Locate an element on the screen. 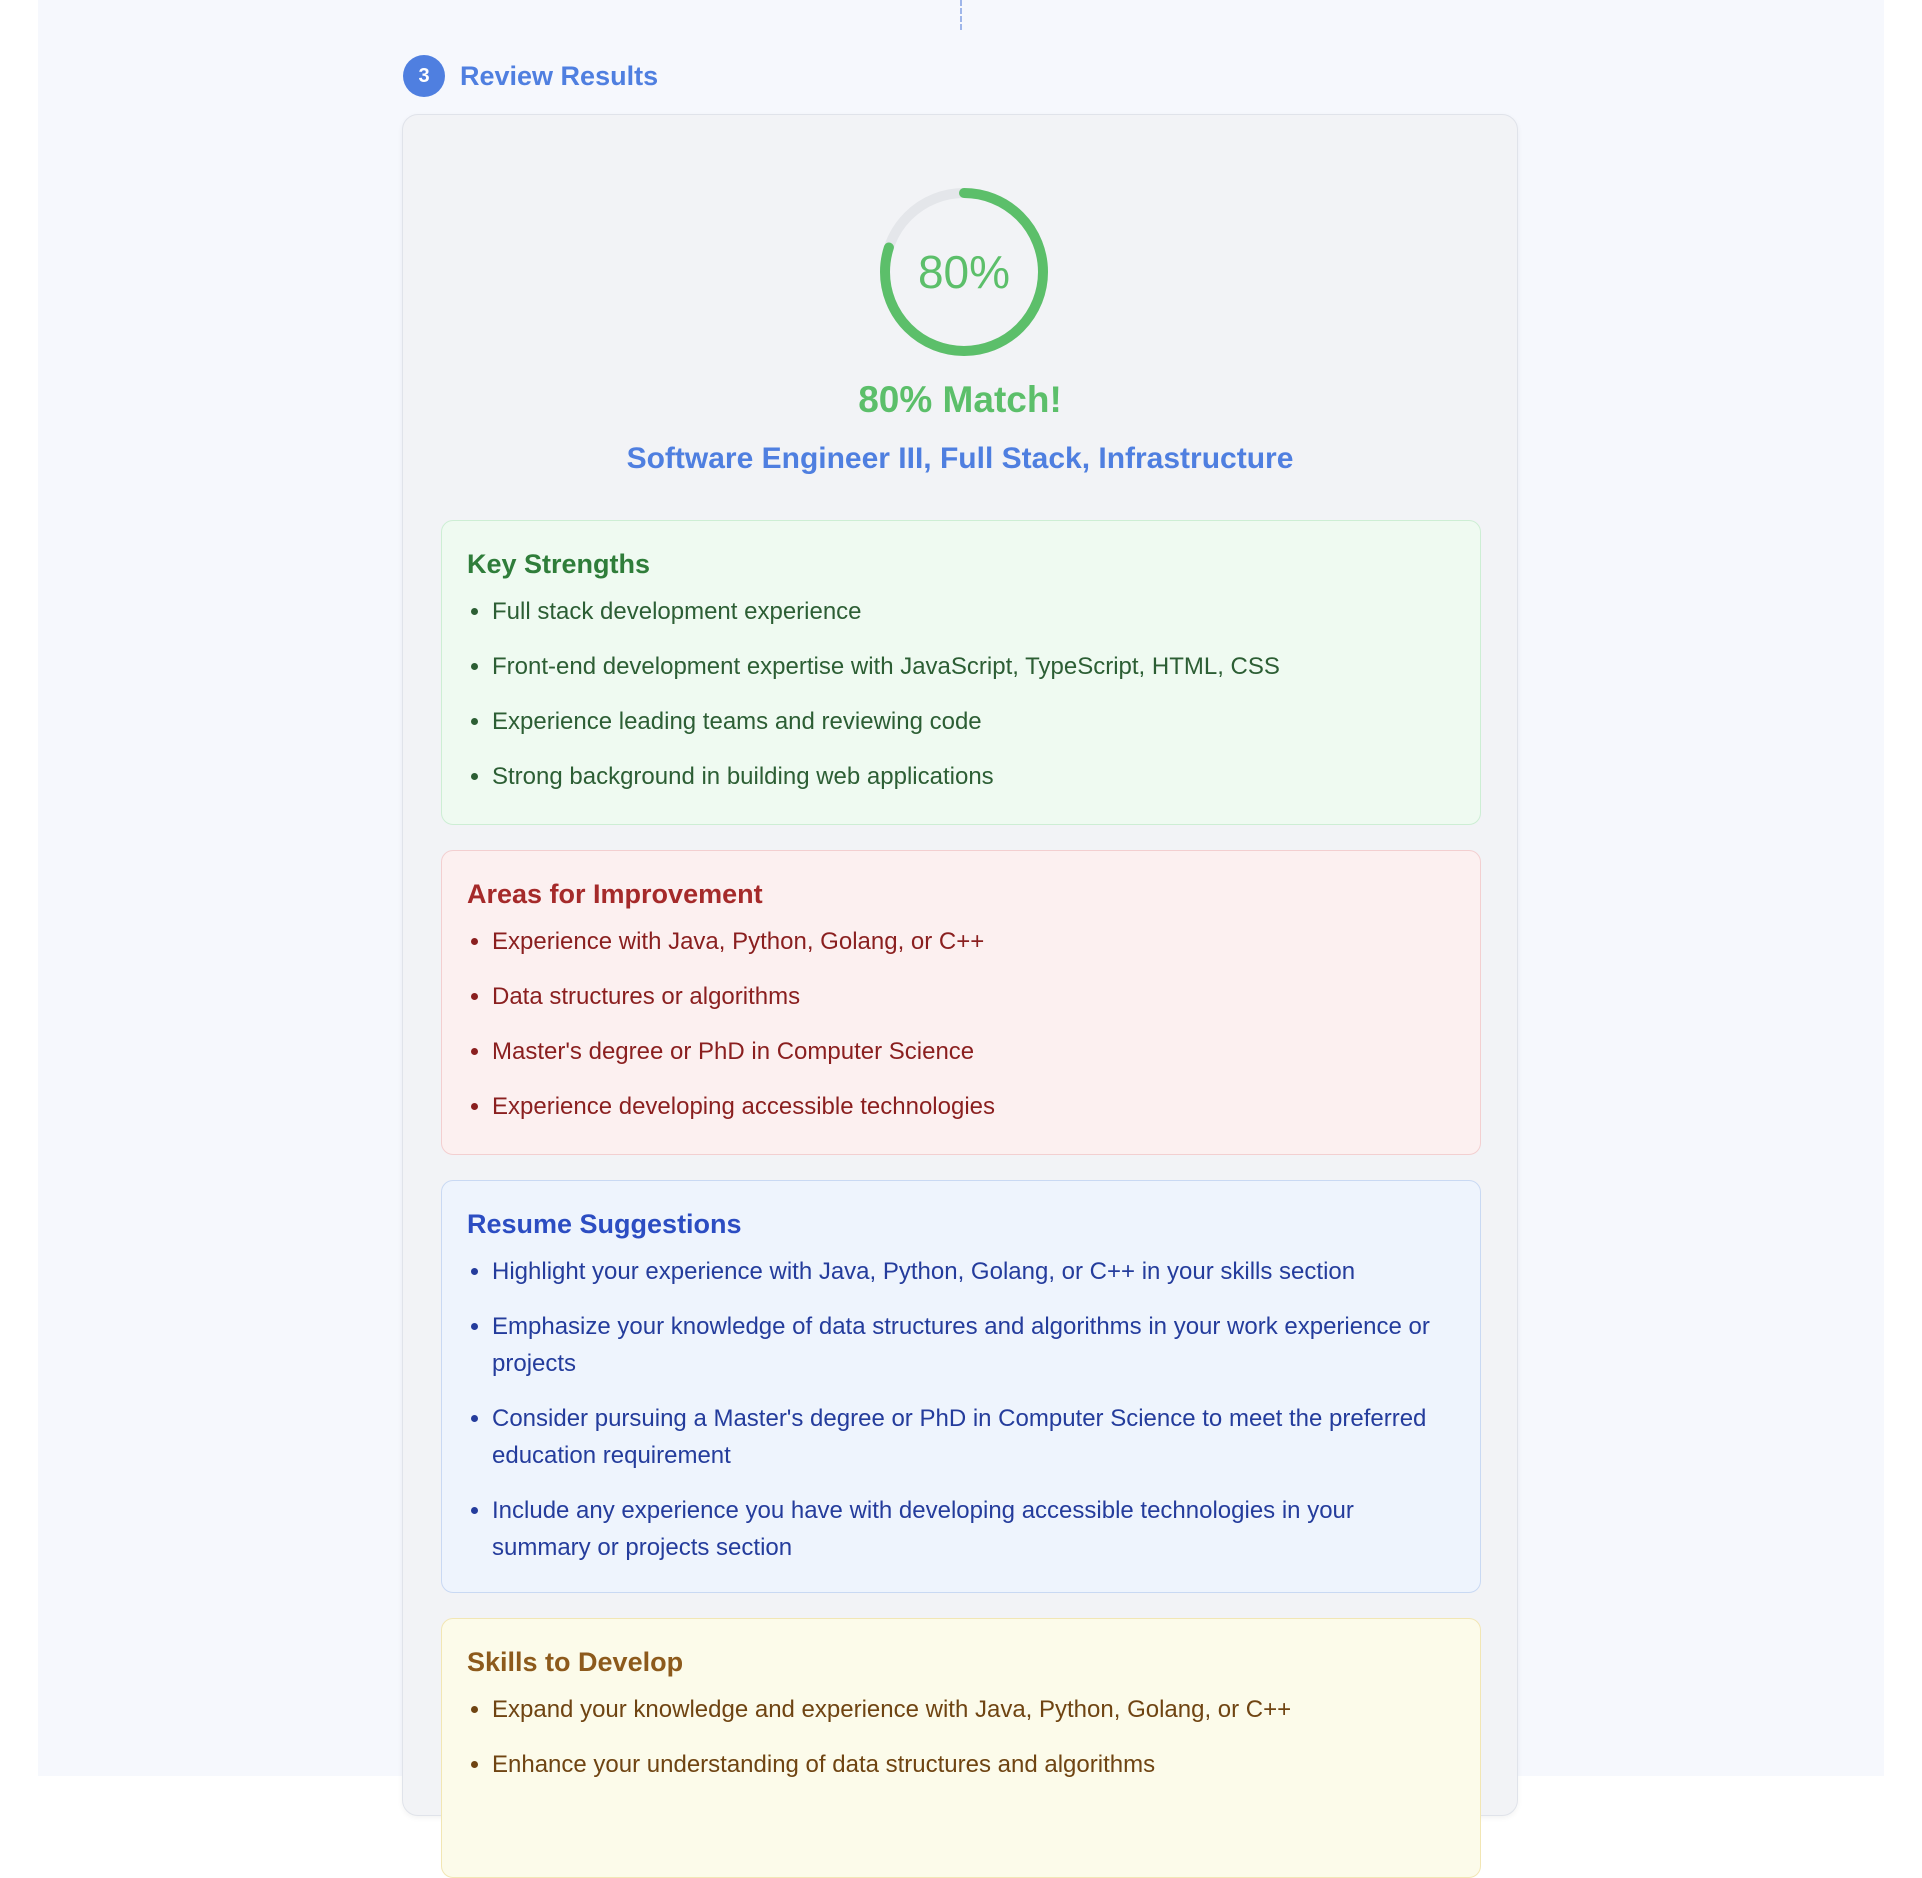 This screenshot has height=1878, width=1922. score-percent: 80% is located at coordinates (964, 272).